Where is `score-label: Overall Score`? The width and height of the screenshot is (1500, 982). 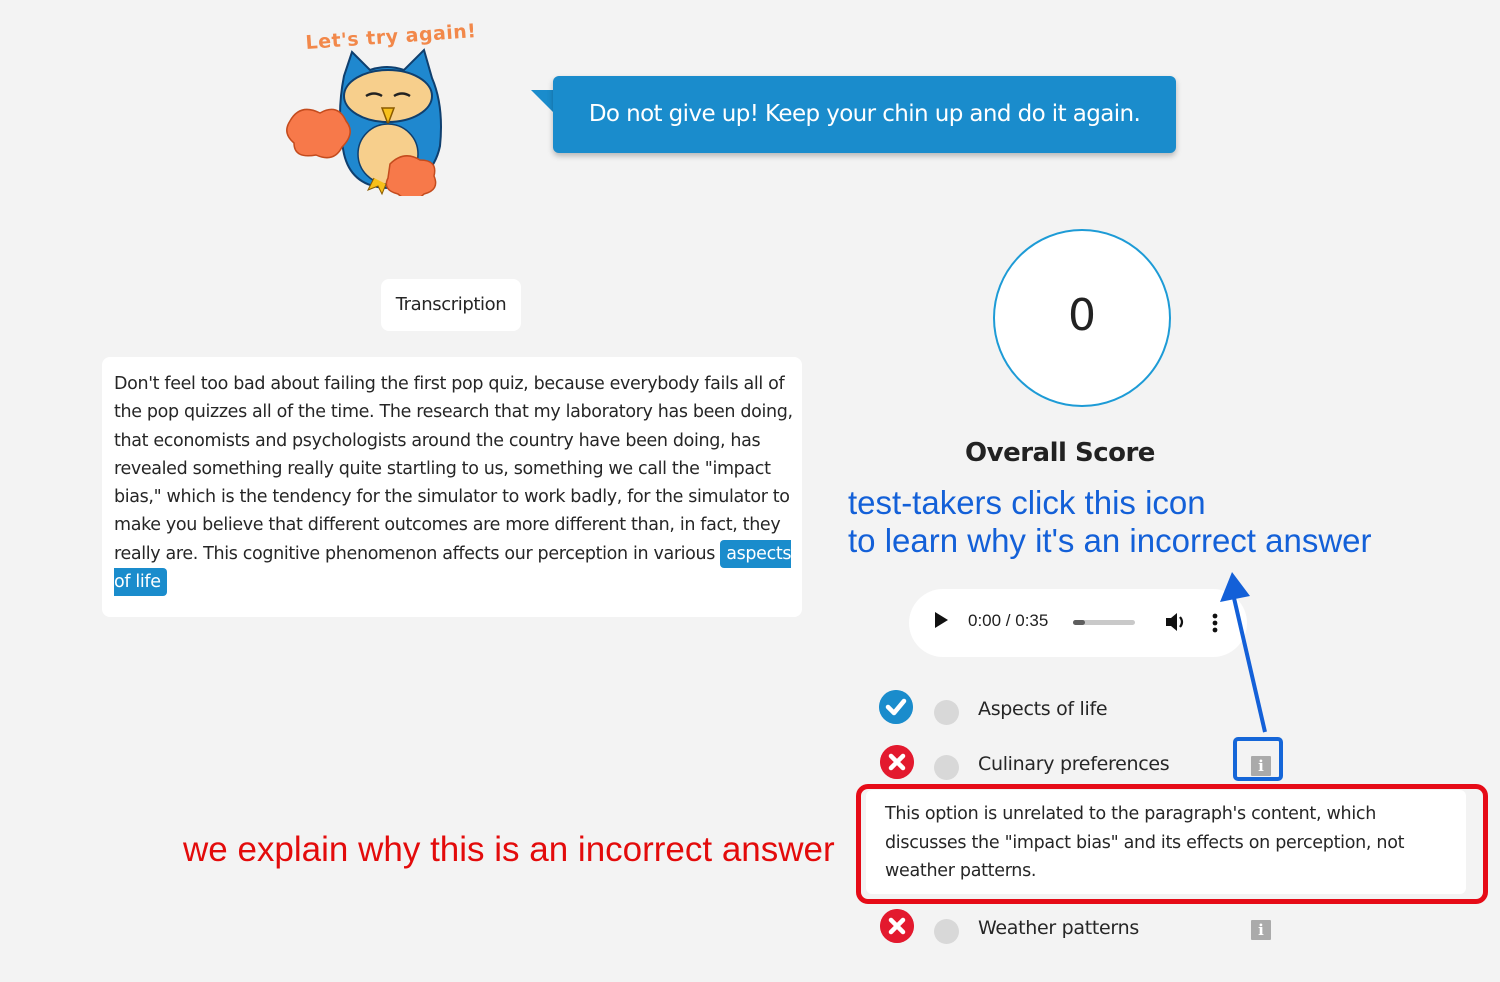
score-label: Overall Score is located at coordinates (1060, 453).